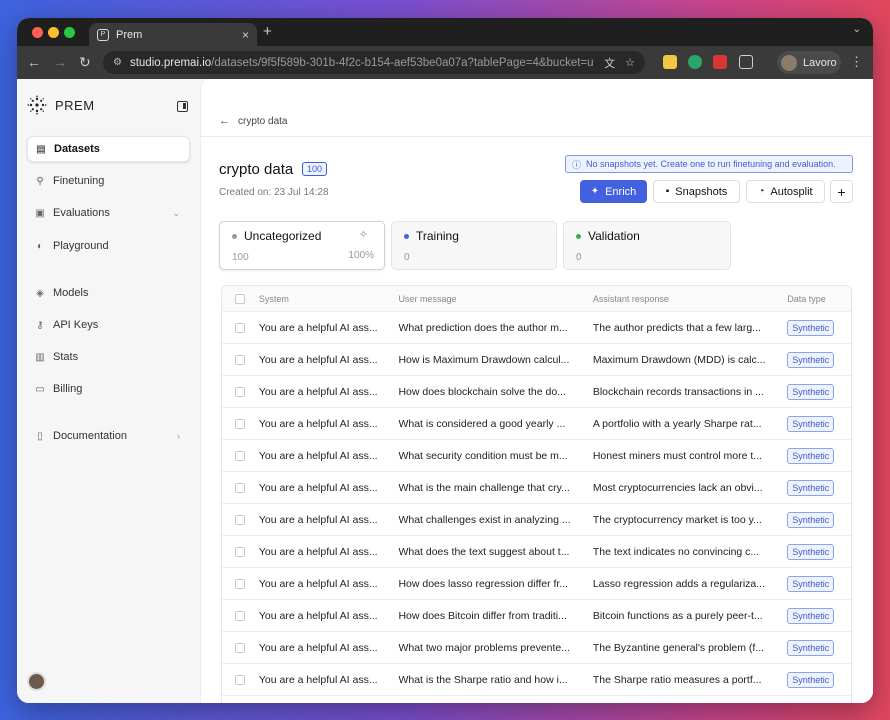  Describe the element at coordinates (108, 213) in the screenshot. I see `sidebar-item-evaluations: ▣ Evaluations ⌄` at that location.